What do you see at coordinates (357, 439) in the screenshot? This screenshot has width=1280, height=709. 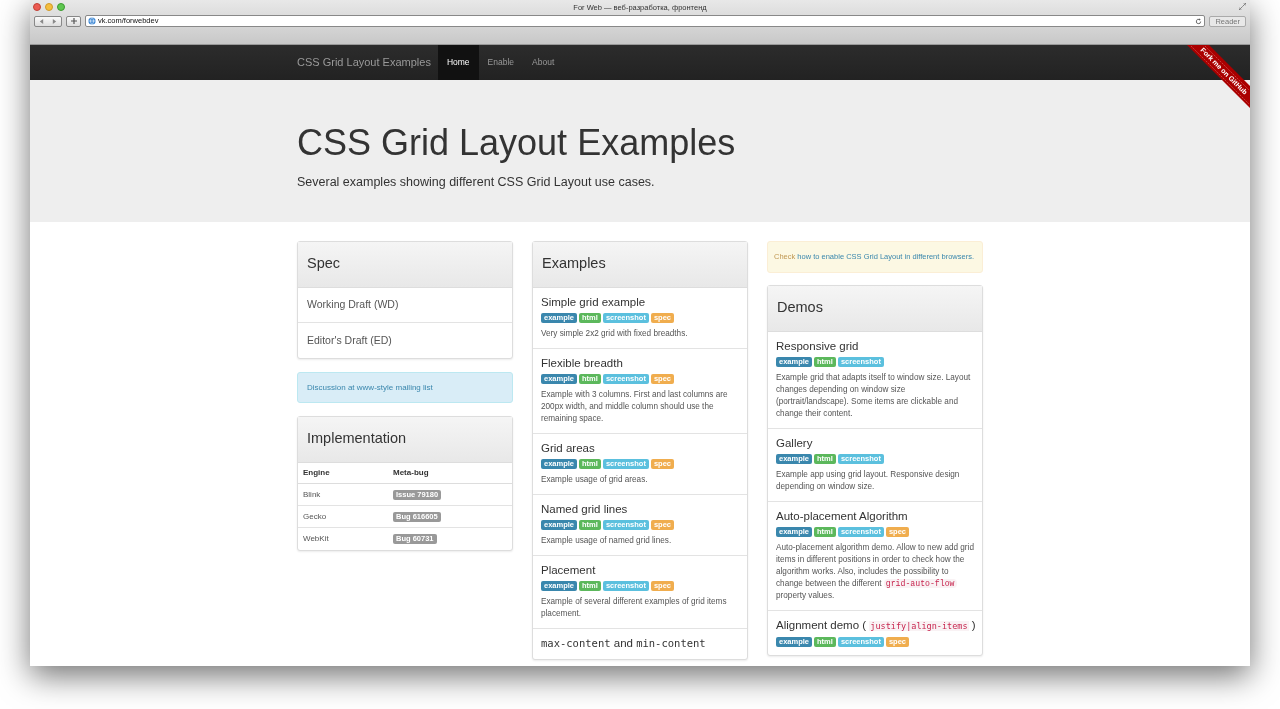 I see `panel-title: Implementation` at bounding box center [357, 439].